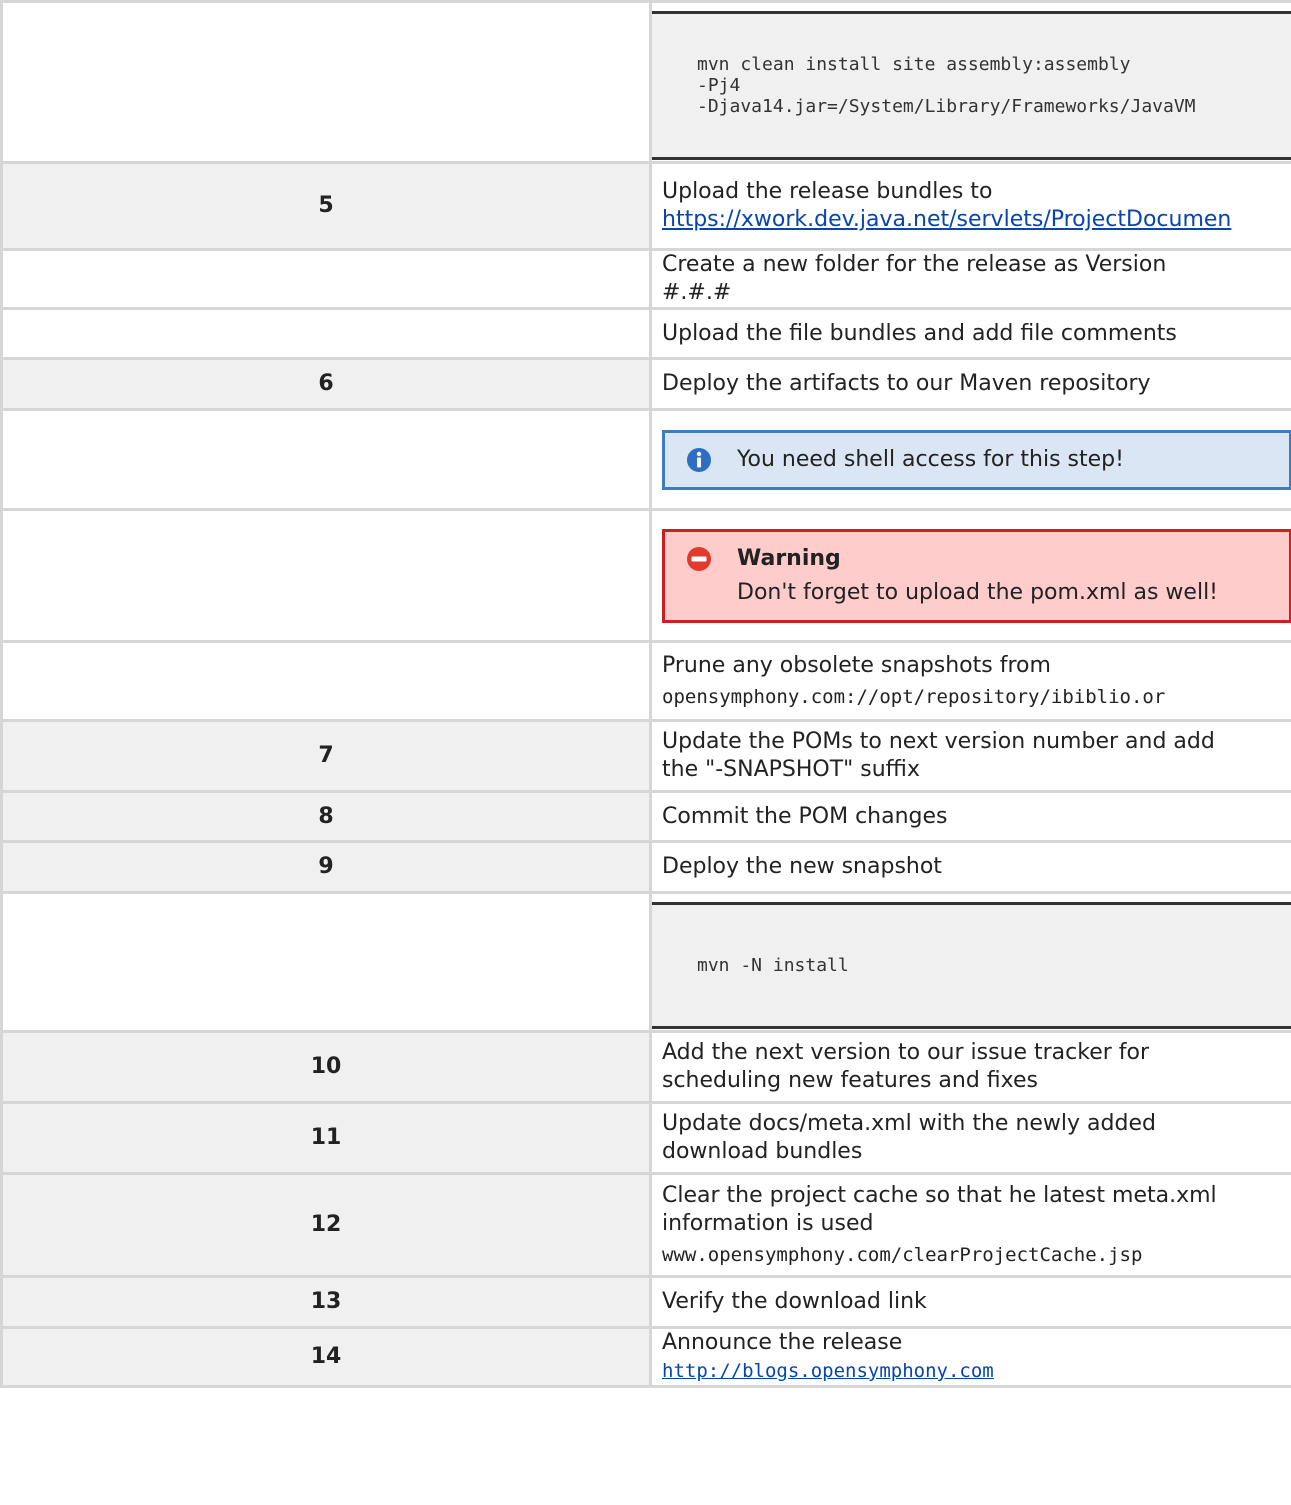 The image size is (1291, 1505). Describe the element at coordinates (976, 1370) in the screenshot. I see `blogs-link: http://blogs.opensymphony.com` at that location.